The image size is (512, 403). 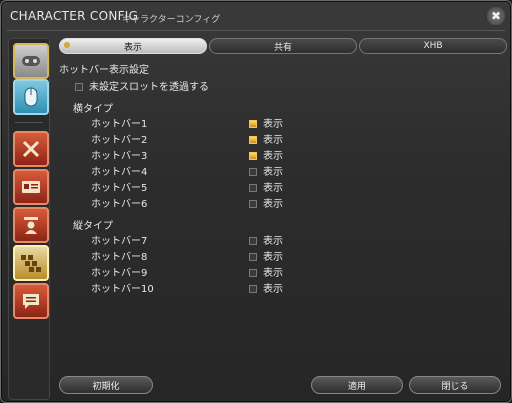 I want to click on category-sidebar, so click(x=29, y=219).